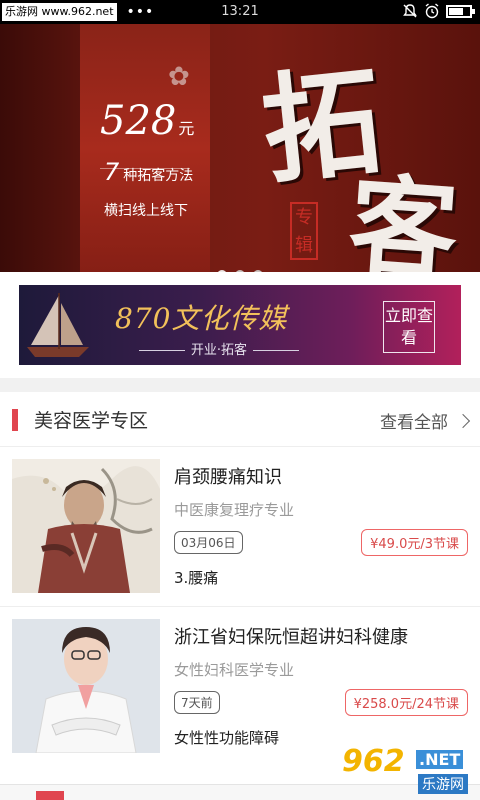  I want to click on ad-banner: 870文化传媒 开业·拓客 立即查看, so click(240, 325).